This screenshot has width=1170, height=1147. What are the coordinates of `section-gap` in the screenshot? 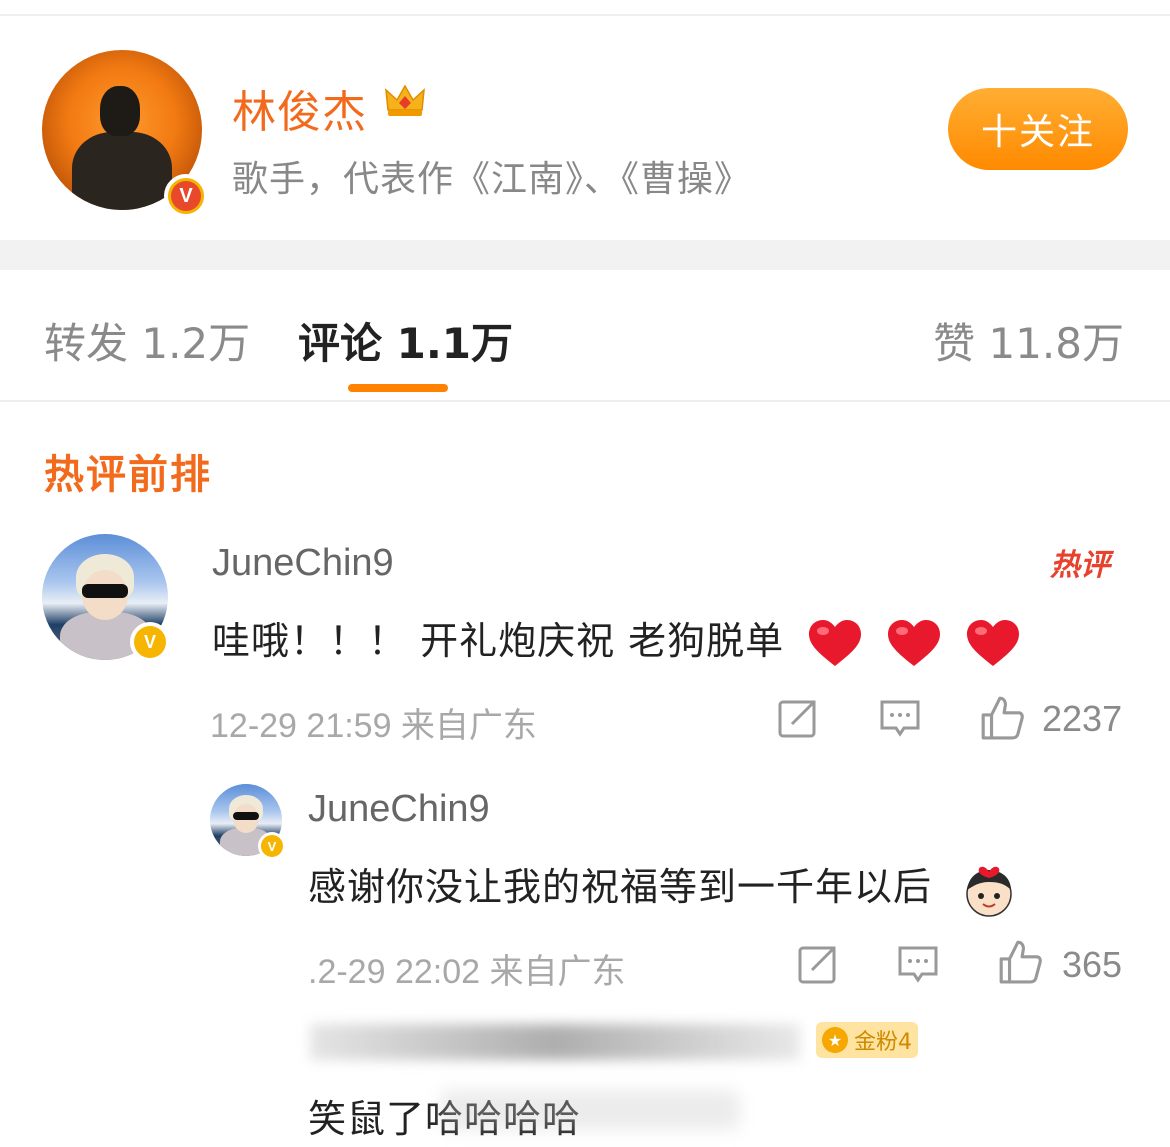 It's located at (585, 255).